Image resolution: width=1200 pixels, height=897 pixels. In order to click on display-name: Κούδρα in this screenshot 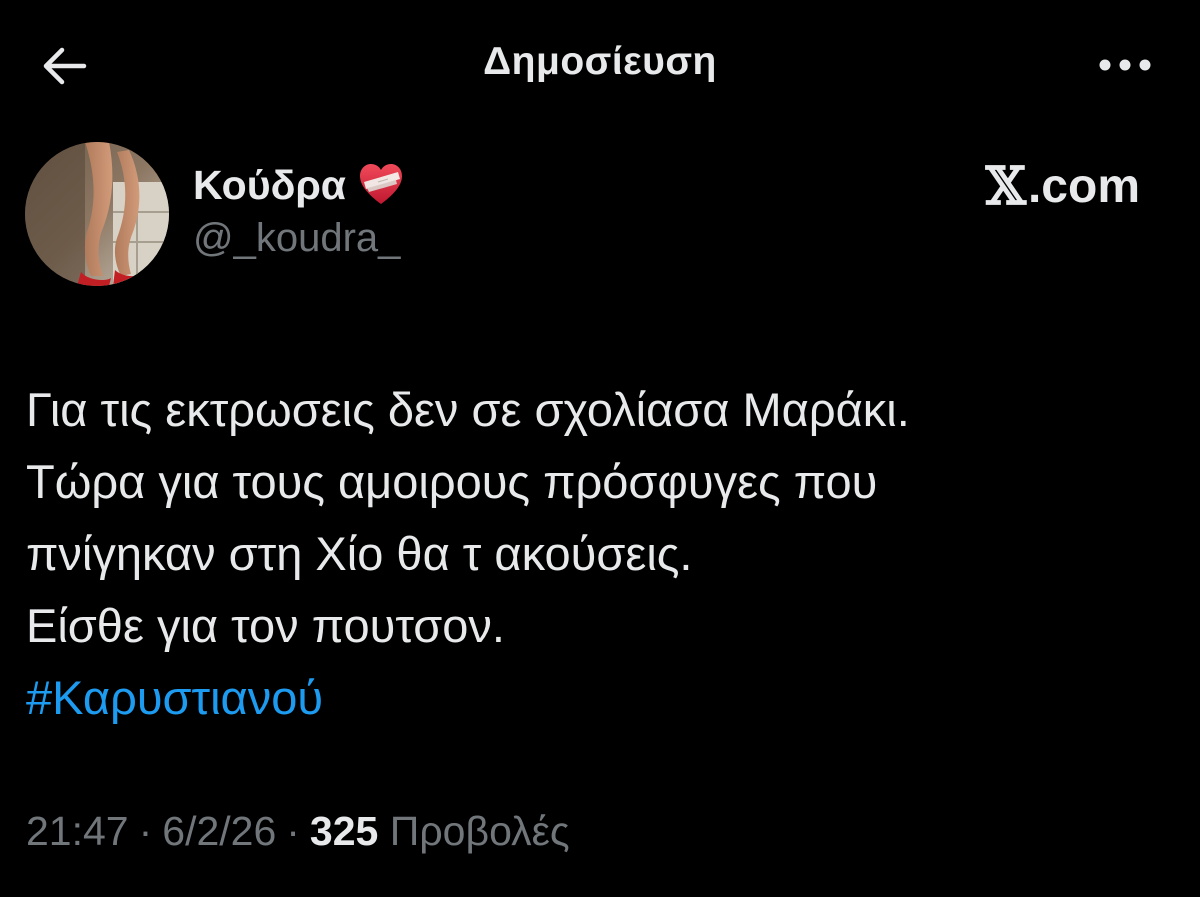, I will do `click(269, 185)`.